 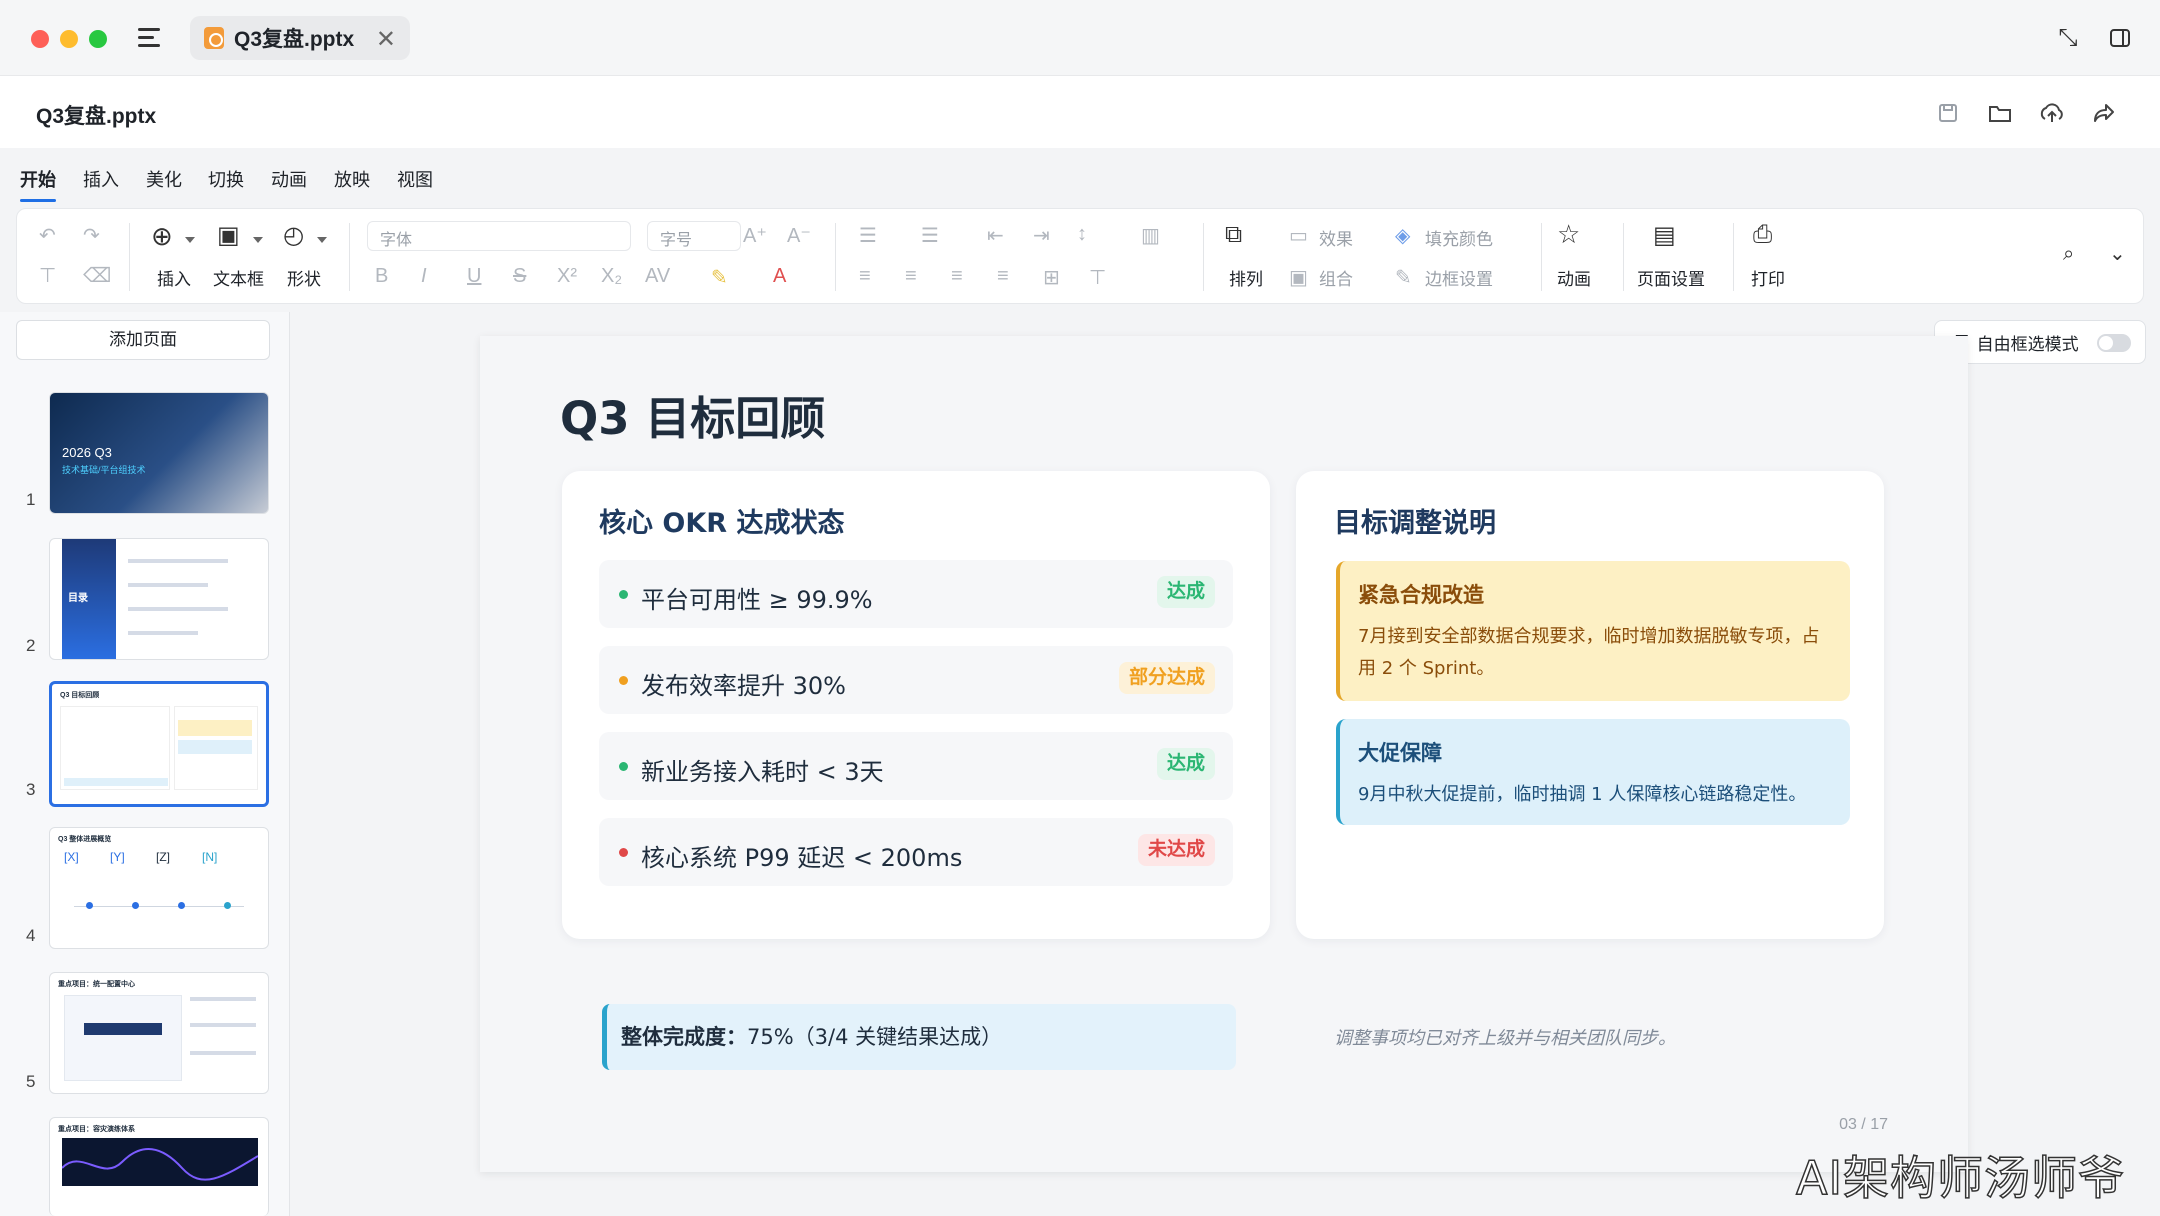 I want to click on okr-card-title: 核心 OKR 达成状态, so click(x=721, y=520).